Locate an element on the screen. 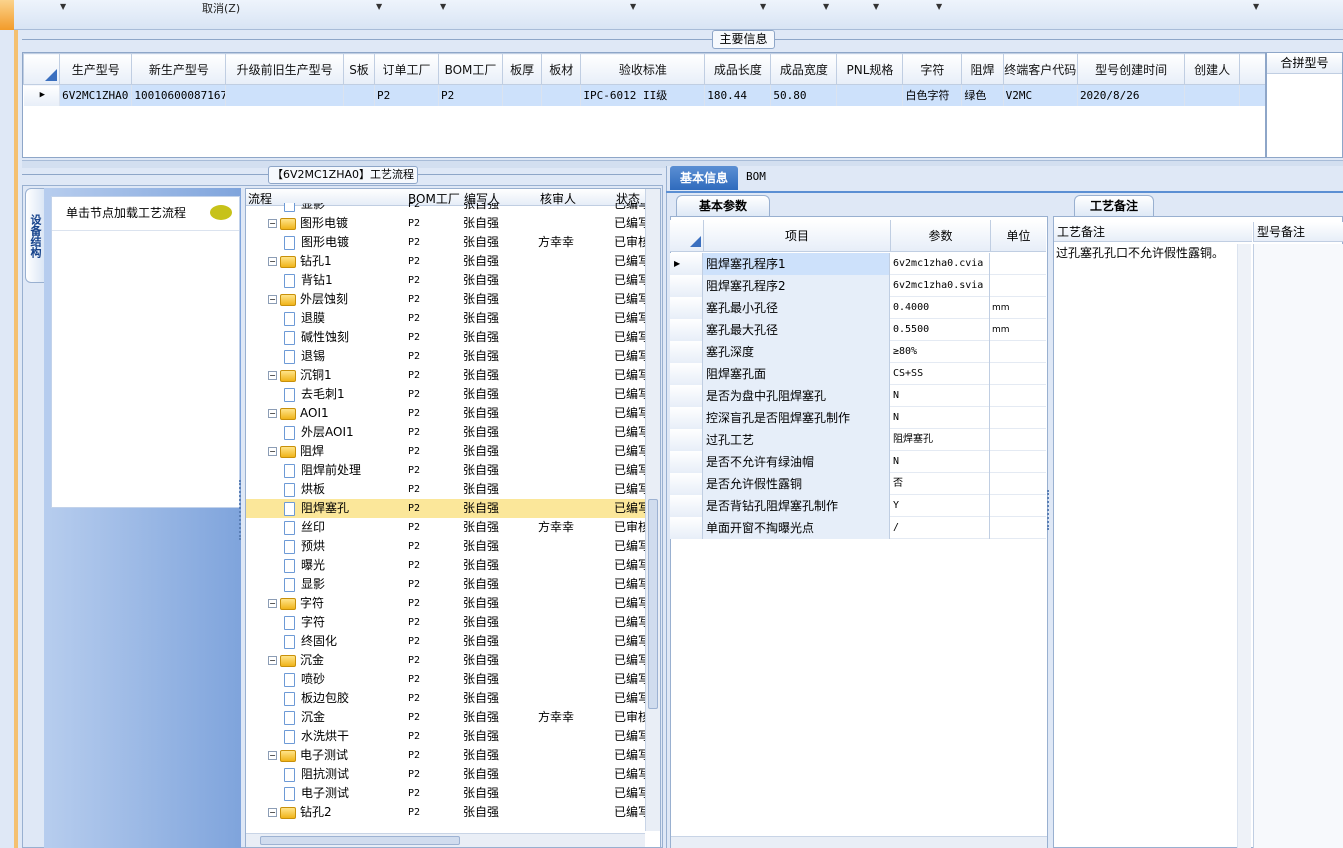  param-row: ▶ 阻焊塞孔程序1 6v2mc1zha0.cvia is located at coordinates (858, 264).